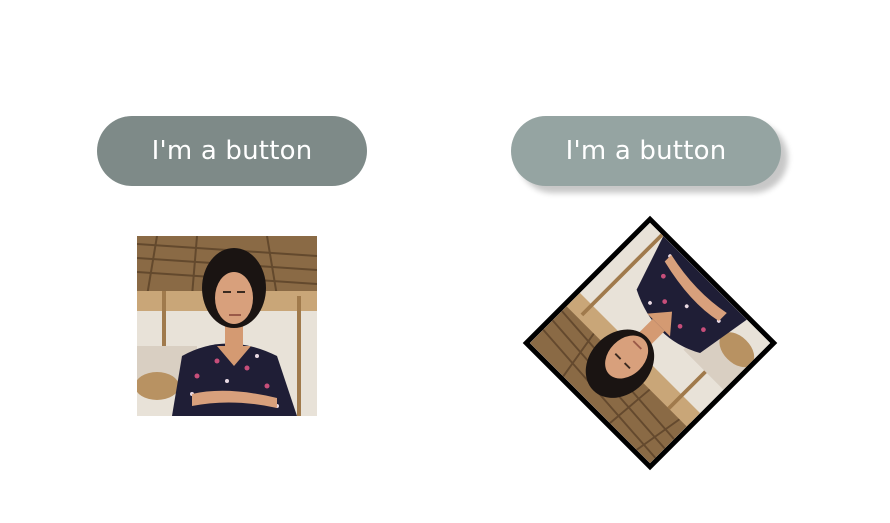 This screenshot has height=523, width=890. I want to click on rotated-portrait-photo, so click(650, 343).